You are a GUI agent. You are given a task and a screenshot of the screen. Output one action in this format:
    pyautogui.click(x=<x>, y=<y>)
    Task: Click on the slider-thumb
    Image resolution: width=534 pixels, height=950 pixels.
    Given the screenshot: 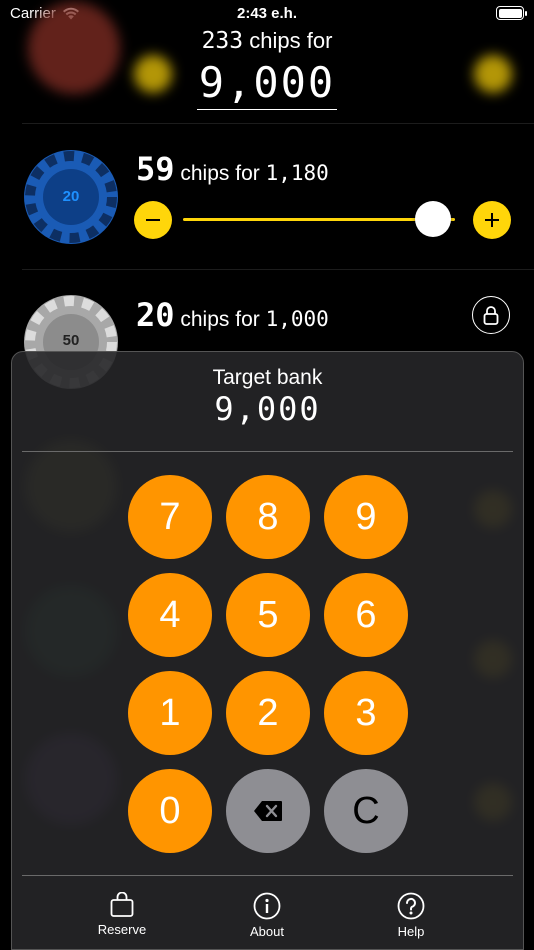 What is the action you would take?
    pyautogui.click(x=433, y=219)
    